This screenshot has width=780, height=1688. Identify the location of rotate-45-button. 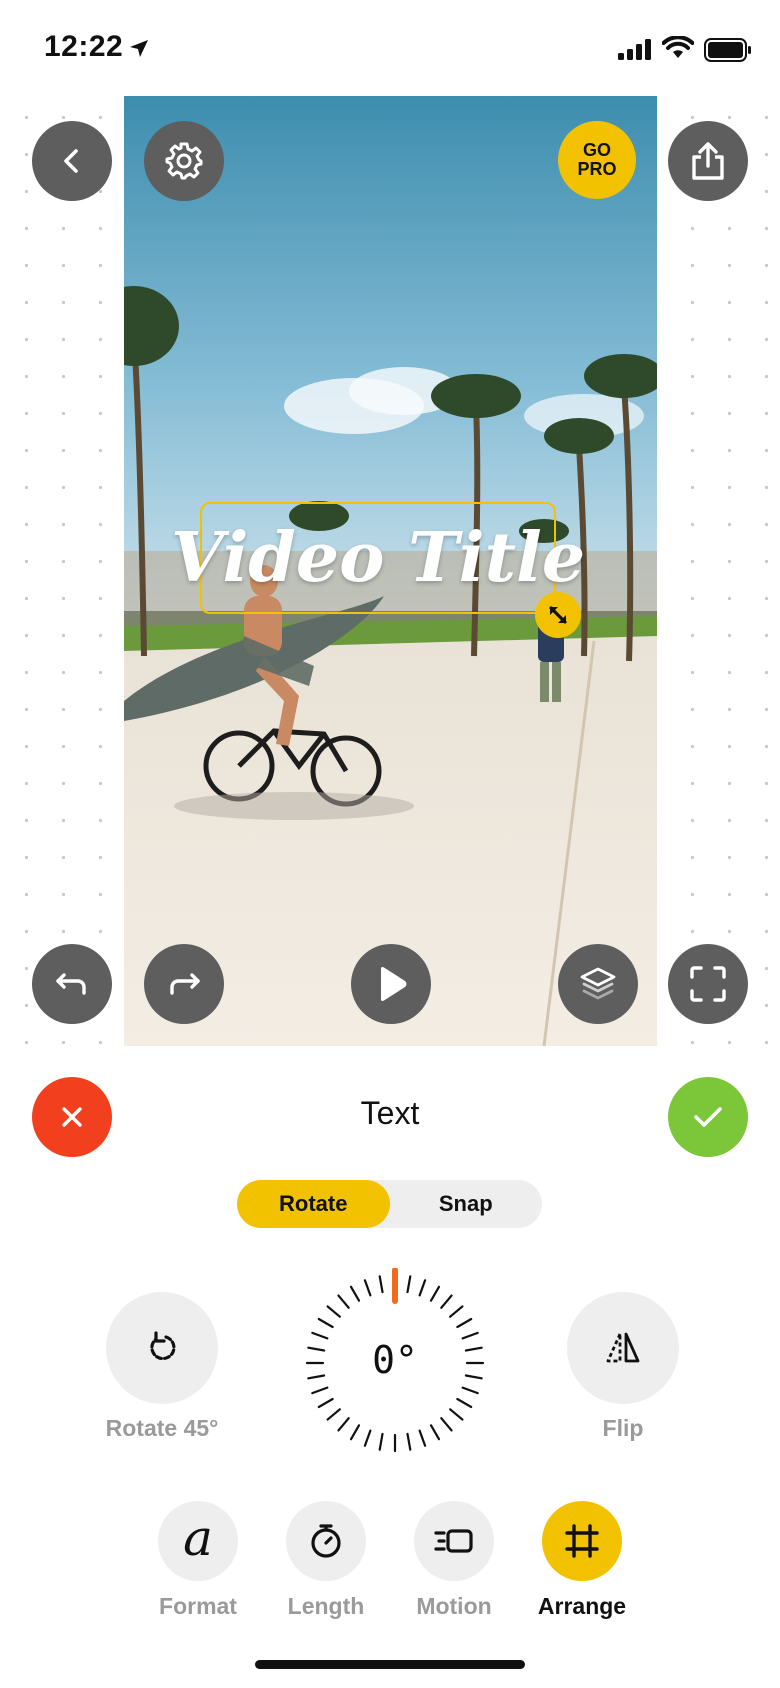
(162, 1348).